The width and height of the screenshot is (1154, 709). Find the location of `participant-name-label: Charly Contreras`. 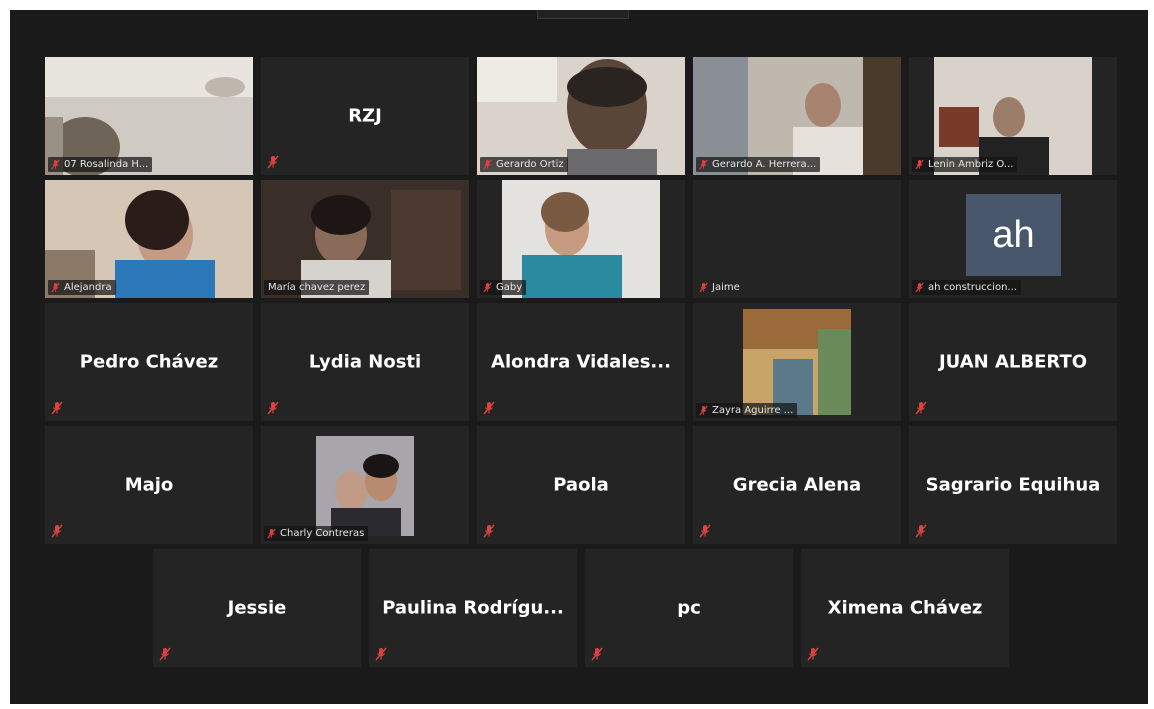

participant-name-label: Charly Contreras is located at coordinates (316, 533).